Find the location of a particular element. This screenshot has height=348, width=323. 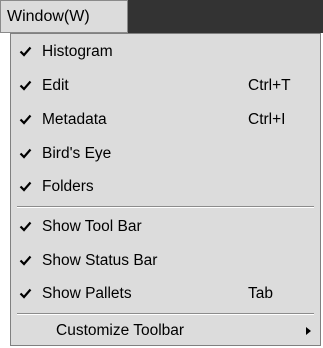

menu-item-customize-toolbar: Customize Toolbar is located at coordinates (165, 331).